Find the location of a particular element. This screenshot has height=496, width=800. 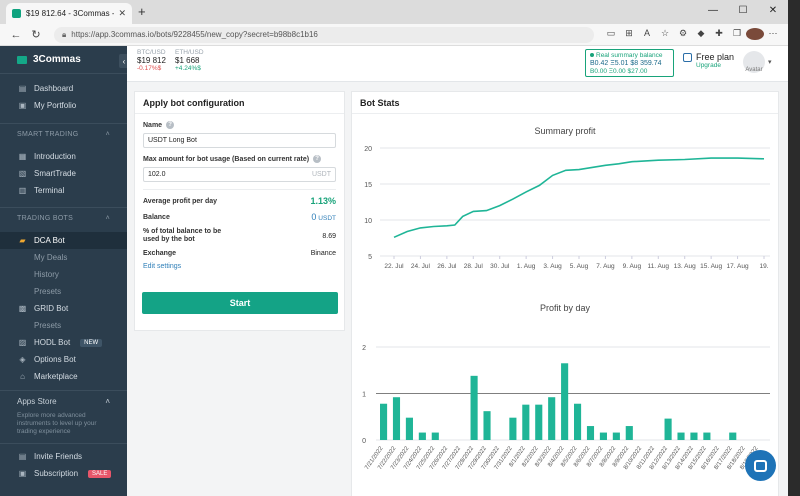

sidebar-item-dashboard: ▤ Dashboard is located at coordinates (63, 88).